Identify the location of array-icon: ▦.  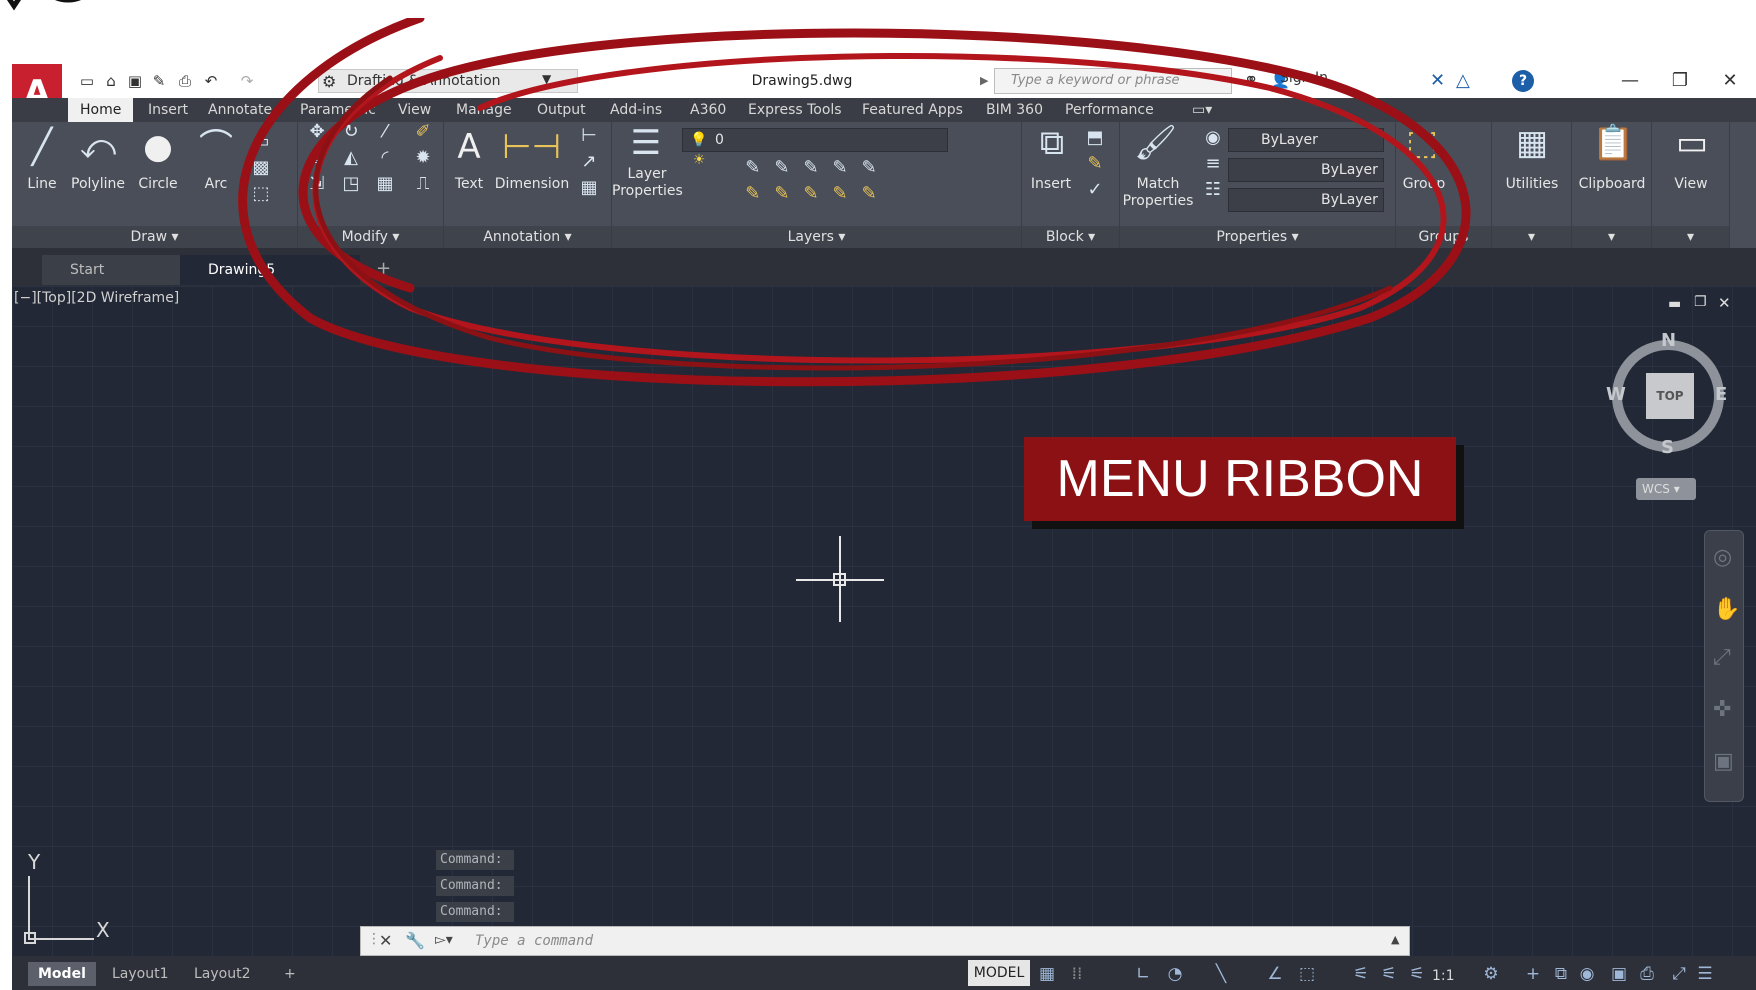
(385, 184).